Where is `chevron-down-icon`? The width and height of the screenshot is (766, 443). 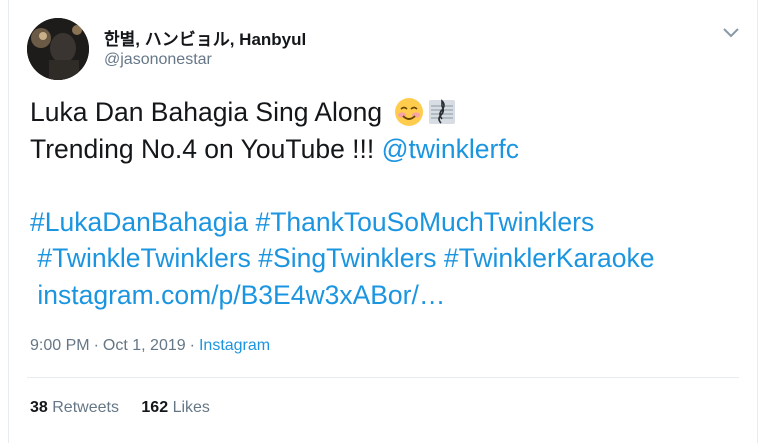
chevron-down-icon is located at coordinates (731, 33).